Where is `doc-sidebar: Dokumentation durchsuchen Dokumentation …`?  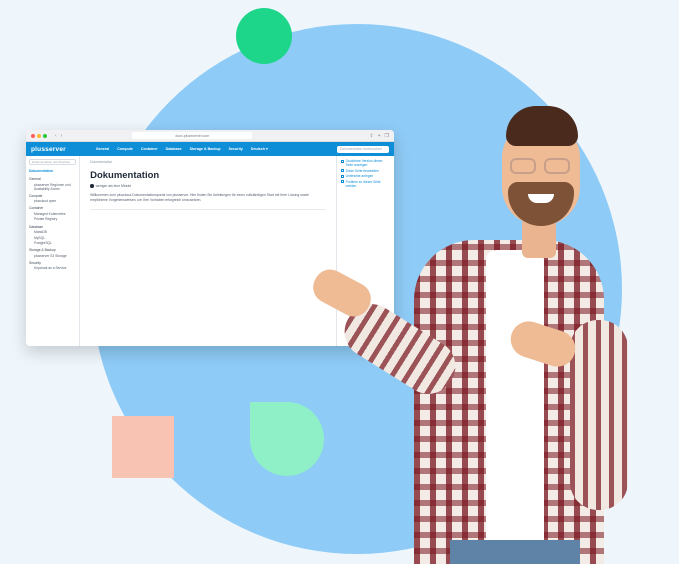
doc-sidebar: Dokumentation durchsuchen Dokumentation … is located at coordinates (53, 251).